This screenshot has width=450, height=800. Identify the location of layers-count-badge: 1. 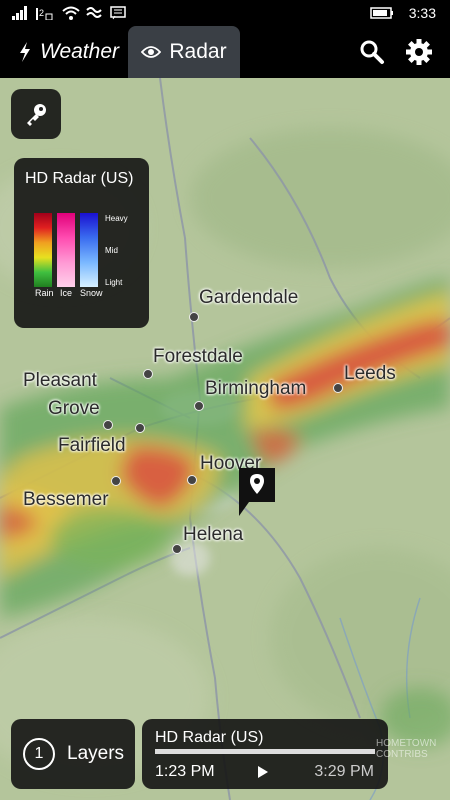
(39, 754).